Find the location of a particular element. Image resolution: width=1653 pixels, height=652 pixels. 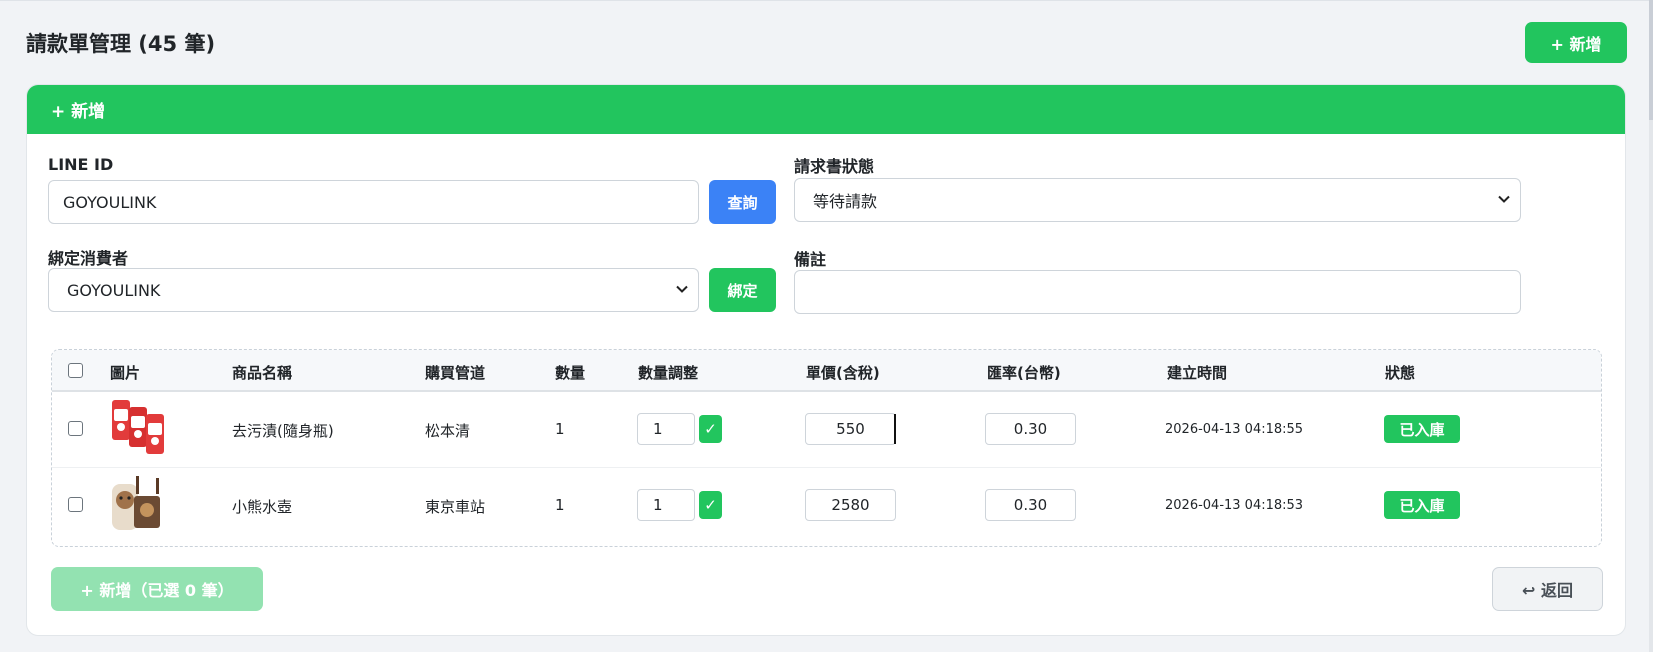

top-add-button: + 新增 is located at coordinates (1576, 42).